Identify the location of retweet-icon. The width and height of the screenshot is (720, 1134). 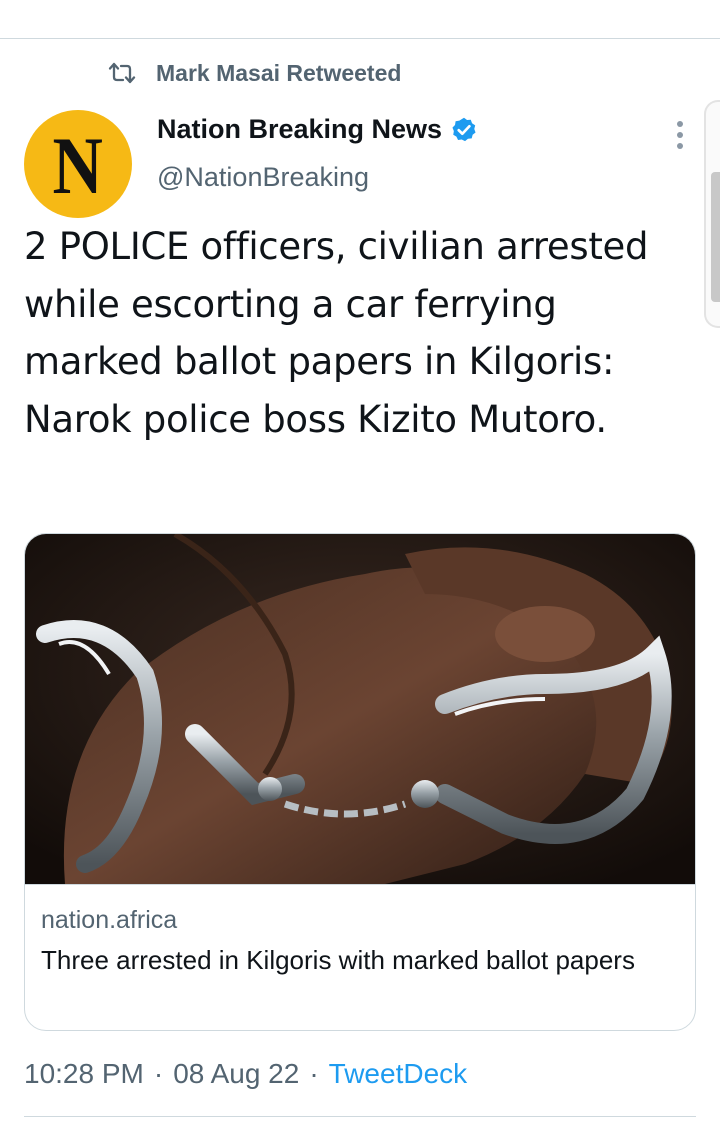
(122, 73).